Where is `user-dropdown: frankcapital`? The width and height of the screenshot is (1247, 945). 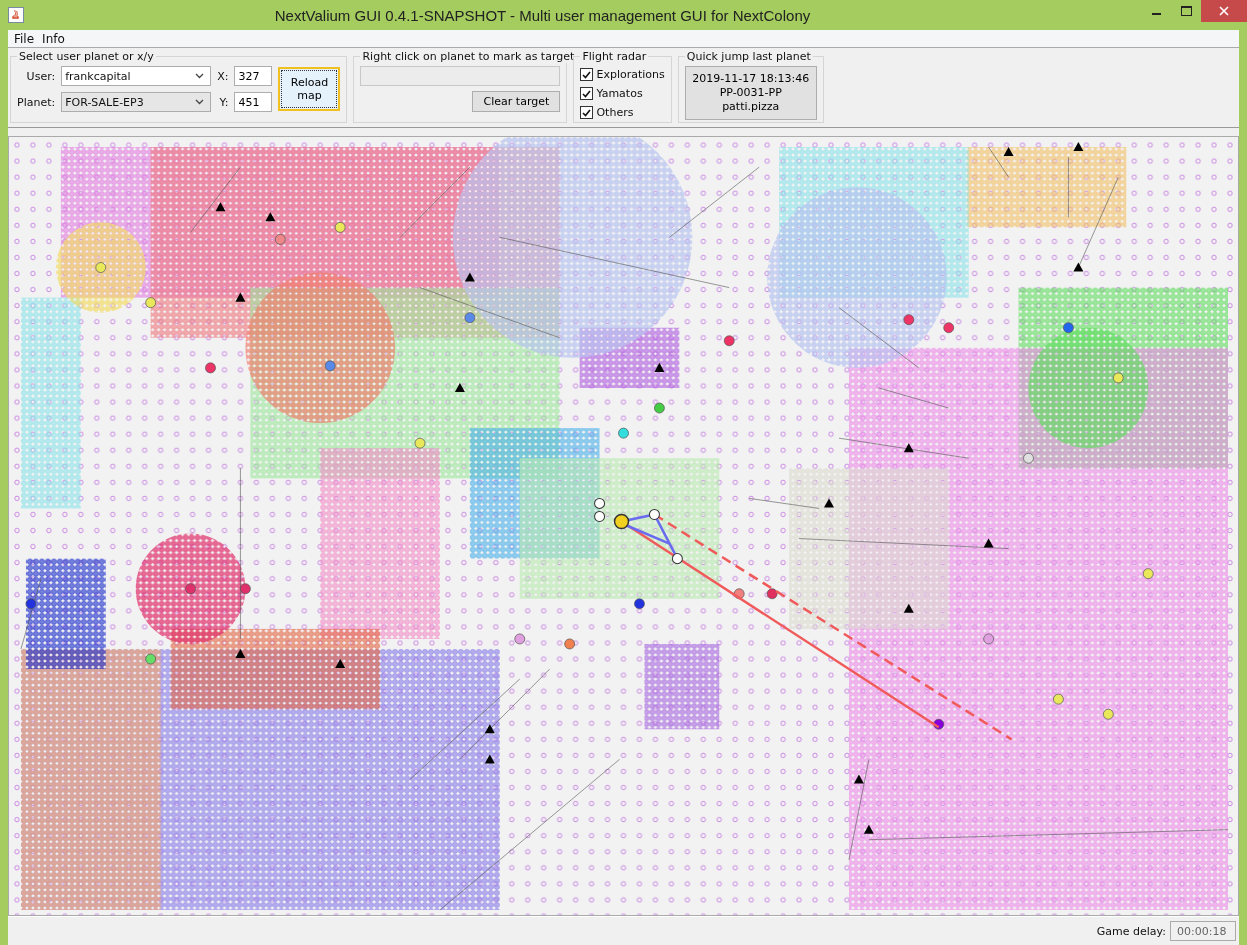 user-dropdown: frankcapital is located at coordinates (136, 76).